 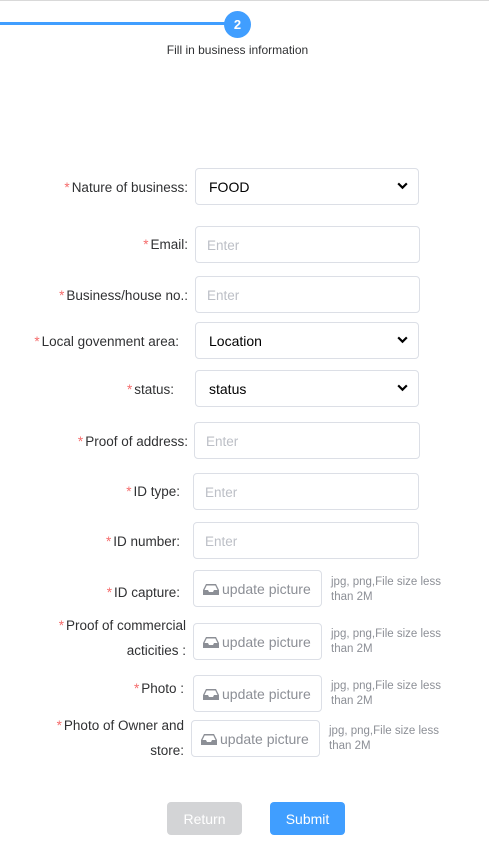 I want to click on idtype-placeholder: Enter, so click(x=221, y=492).